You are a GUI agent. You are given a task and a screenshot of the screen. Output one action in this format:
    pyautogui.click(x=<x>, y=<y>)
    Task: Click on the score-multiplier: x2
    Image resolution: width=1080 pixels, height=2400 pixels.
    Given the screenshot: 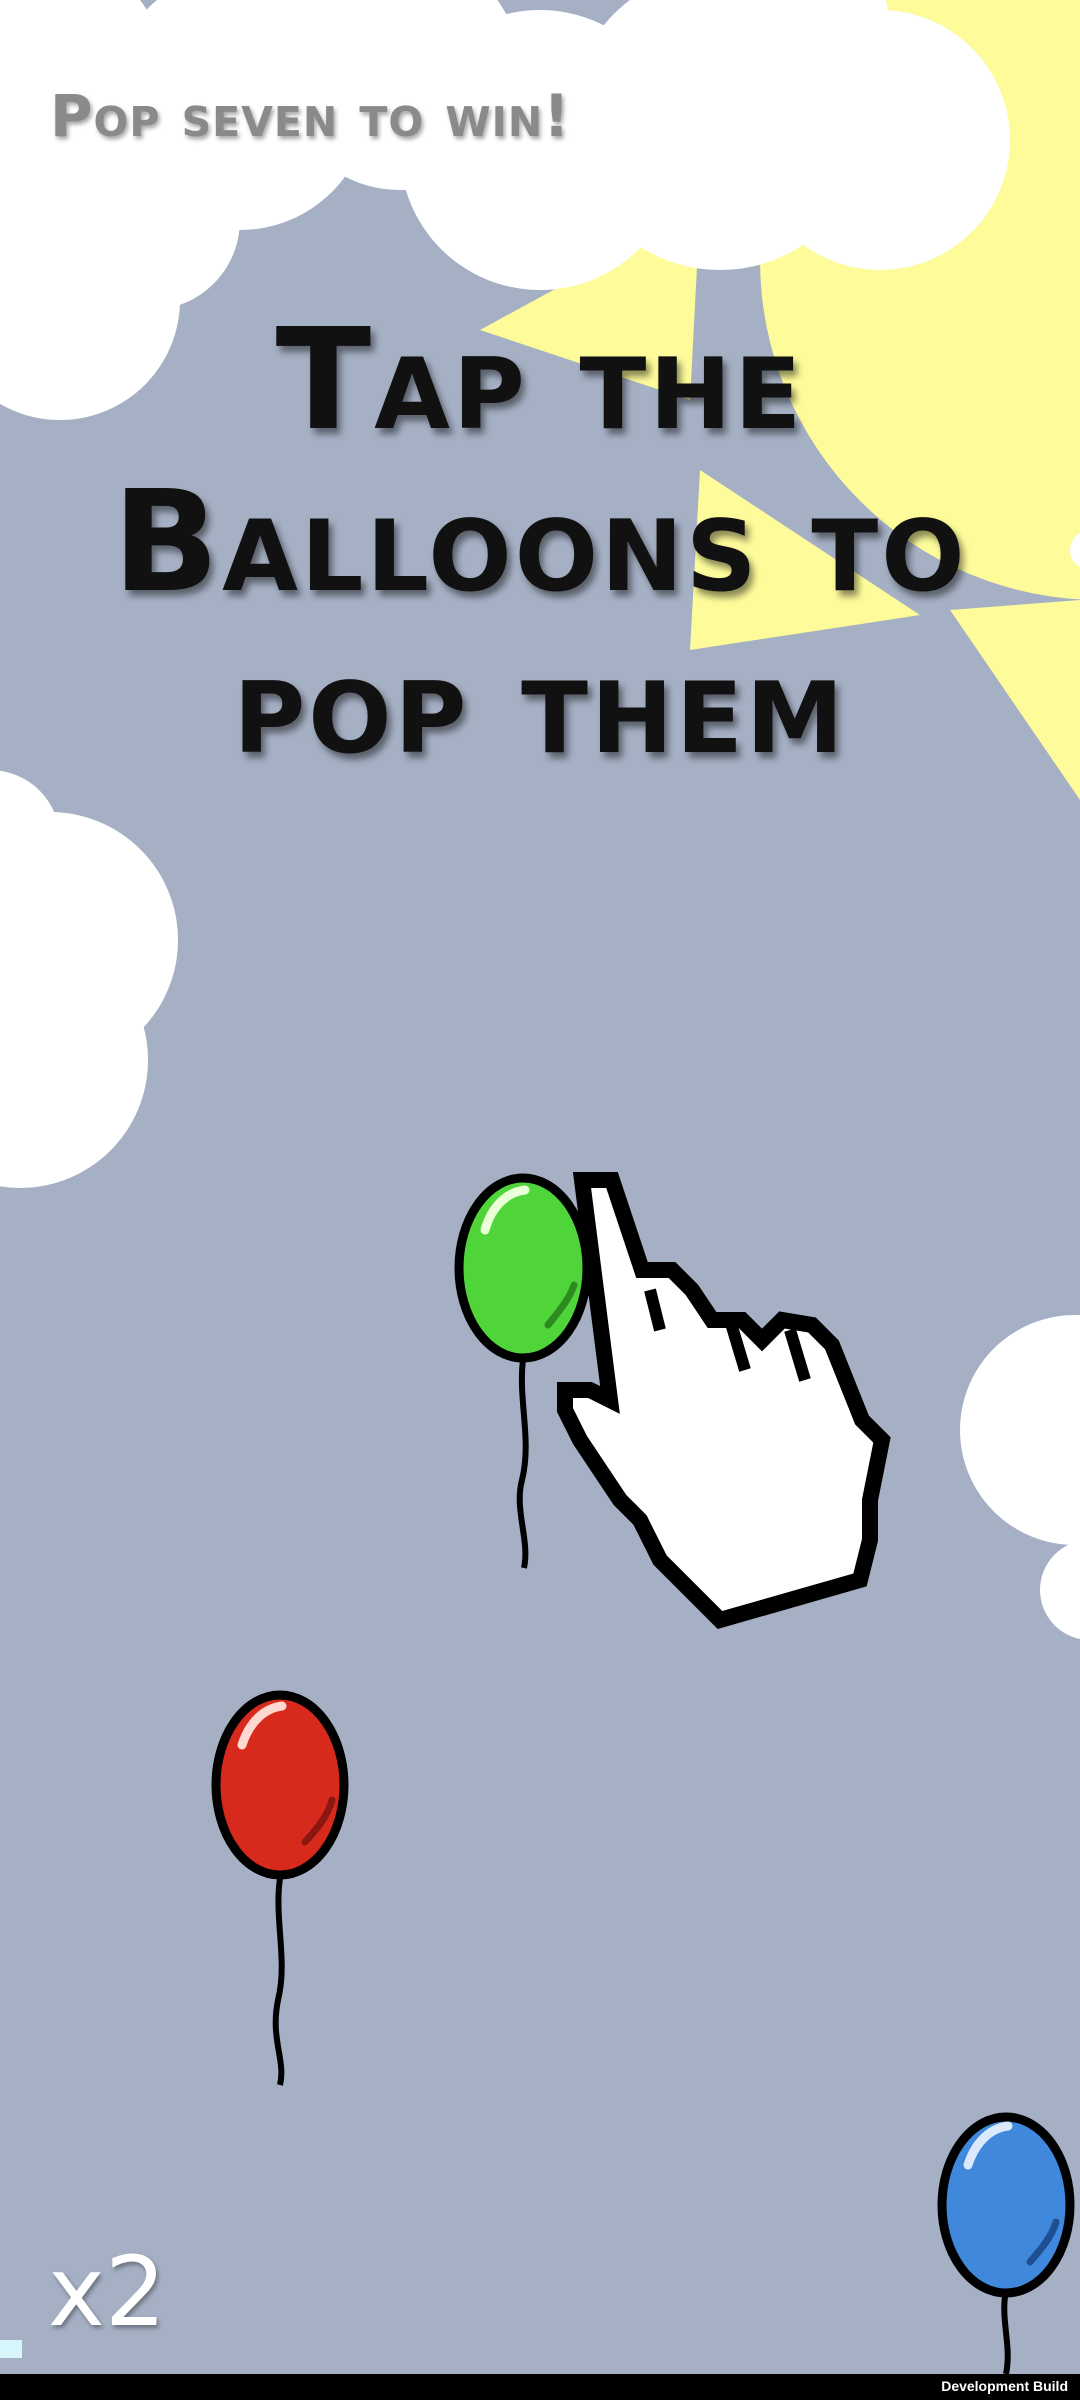 What is the action you would take?
    pyautogui.click(x=107, y=2292)
    